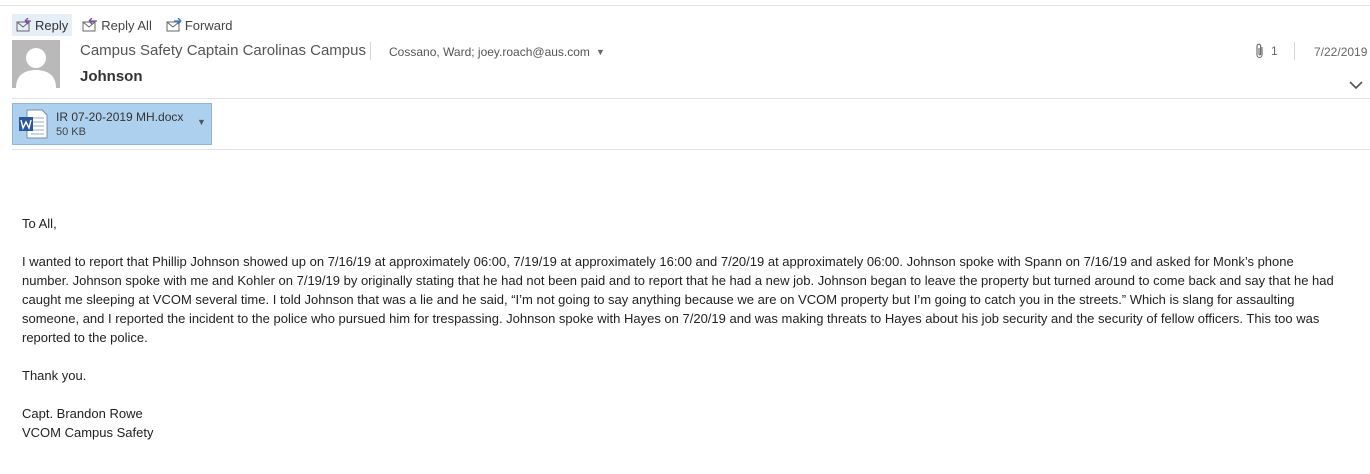 Image resolution: width=1370 pixels, height=474 pixels. Describe the element at coordinates (71, 132) in the screenshot. I see `attachment-size: 50 KB` at that location.